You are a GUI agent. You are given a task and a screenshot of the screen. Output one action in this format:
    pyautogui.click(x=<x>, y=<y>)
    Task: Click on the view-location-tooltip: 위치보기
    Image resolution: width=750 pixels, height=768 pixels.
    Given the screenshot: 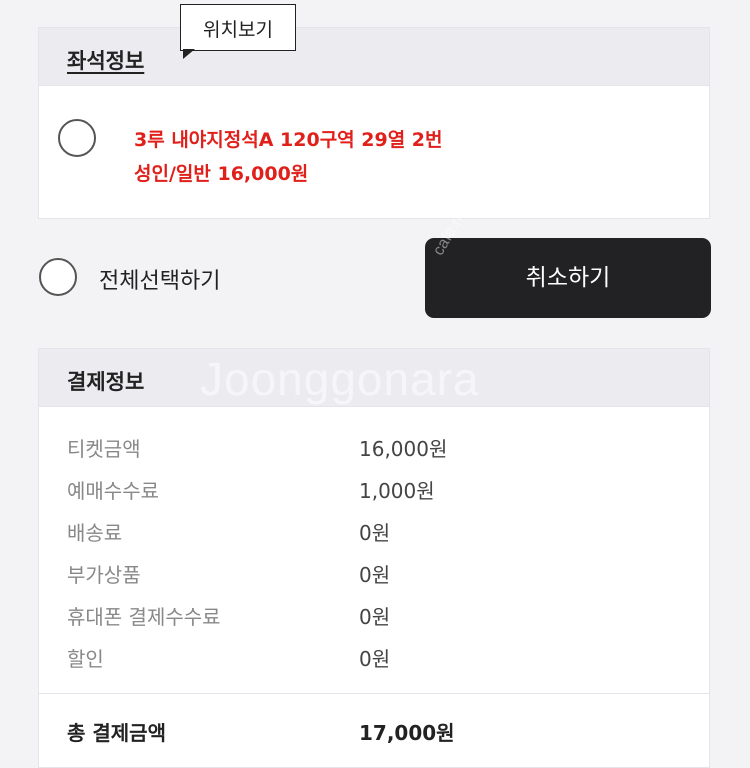 What is the action you would take?
    pyautogui.click(x=238, y=27)
    